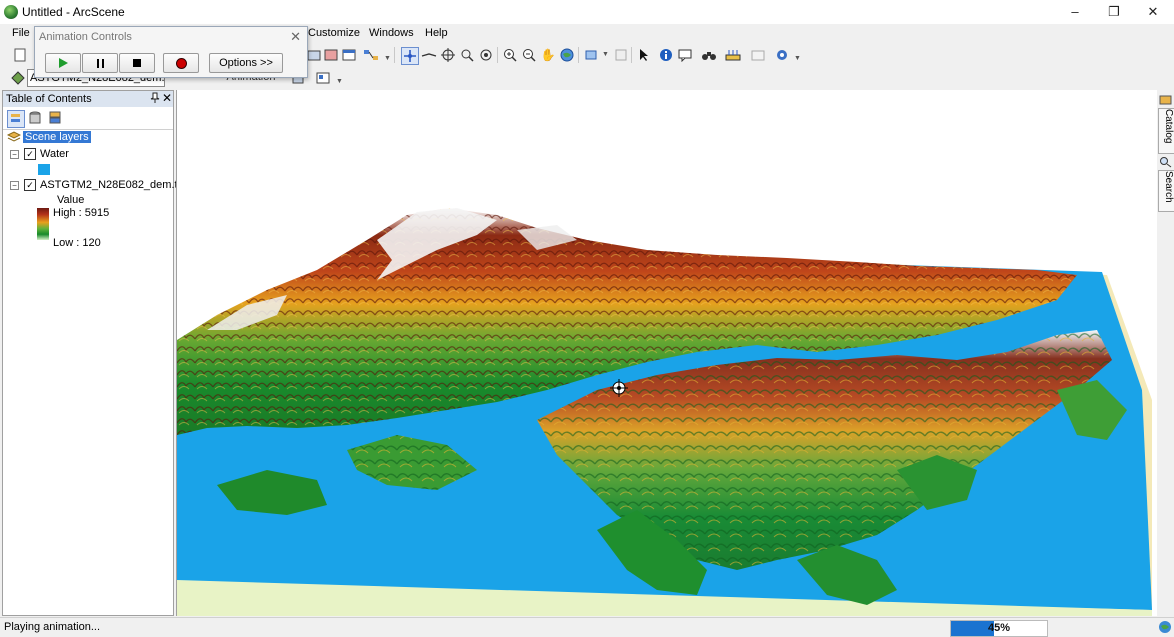 This screenshot has height=637, width=1174. I want to click on status-bar: Playing animation... 45%, so click(587, 627).